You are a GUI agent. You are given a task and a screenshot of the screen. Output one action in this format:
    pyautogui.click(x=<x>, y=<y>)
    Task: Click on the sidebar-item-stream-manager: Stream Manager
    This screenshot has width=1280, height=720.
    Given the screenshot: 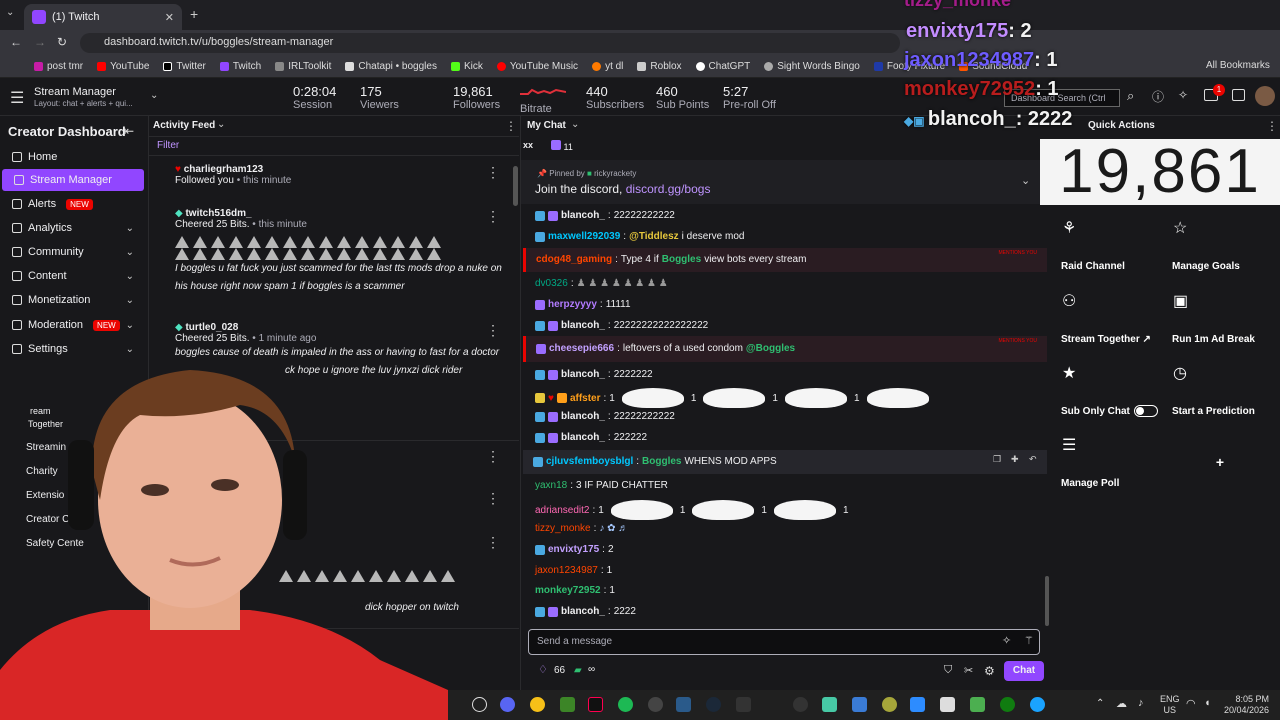 What is the action you would take?
    pyautogui.click(x=73, y=180)
    